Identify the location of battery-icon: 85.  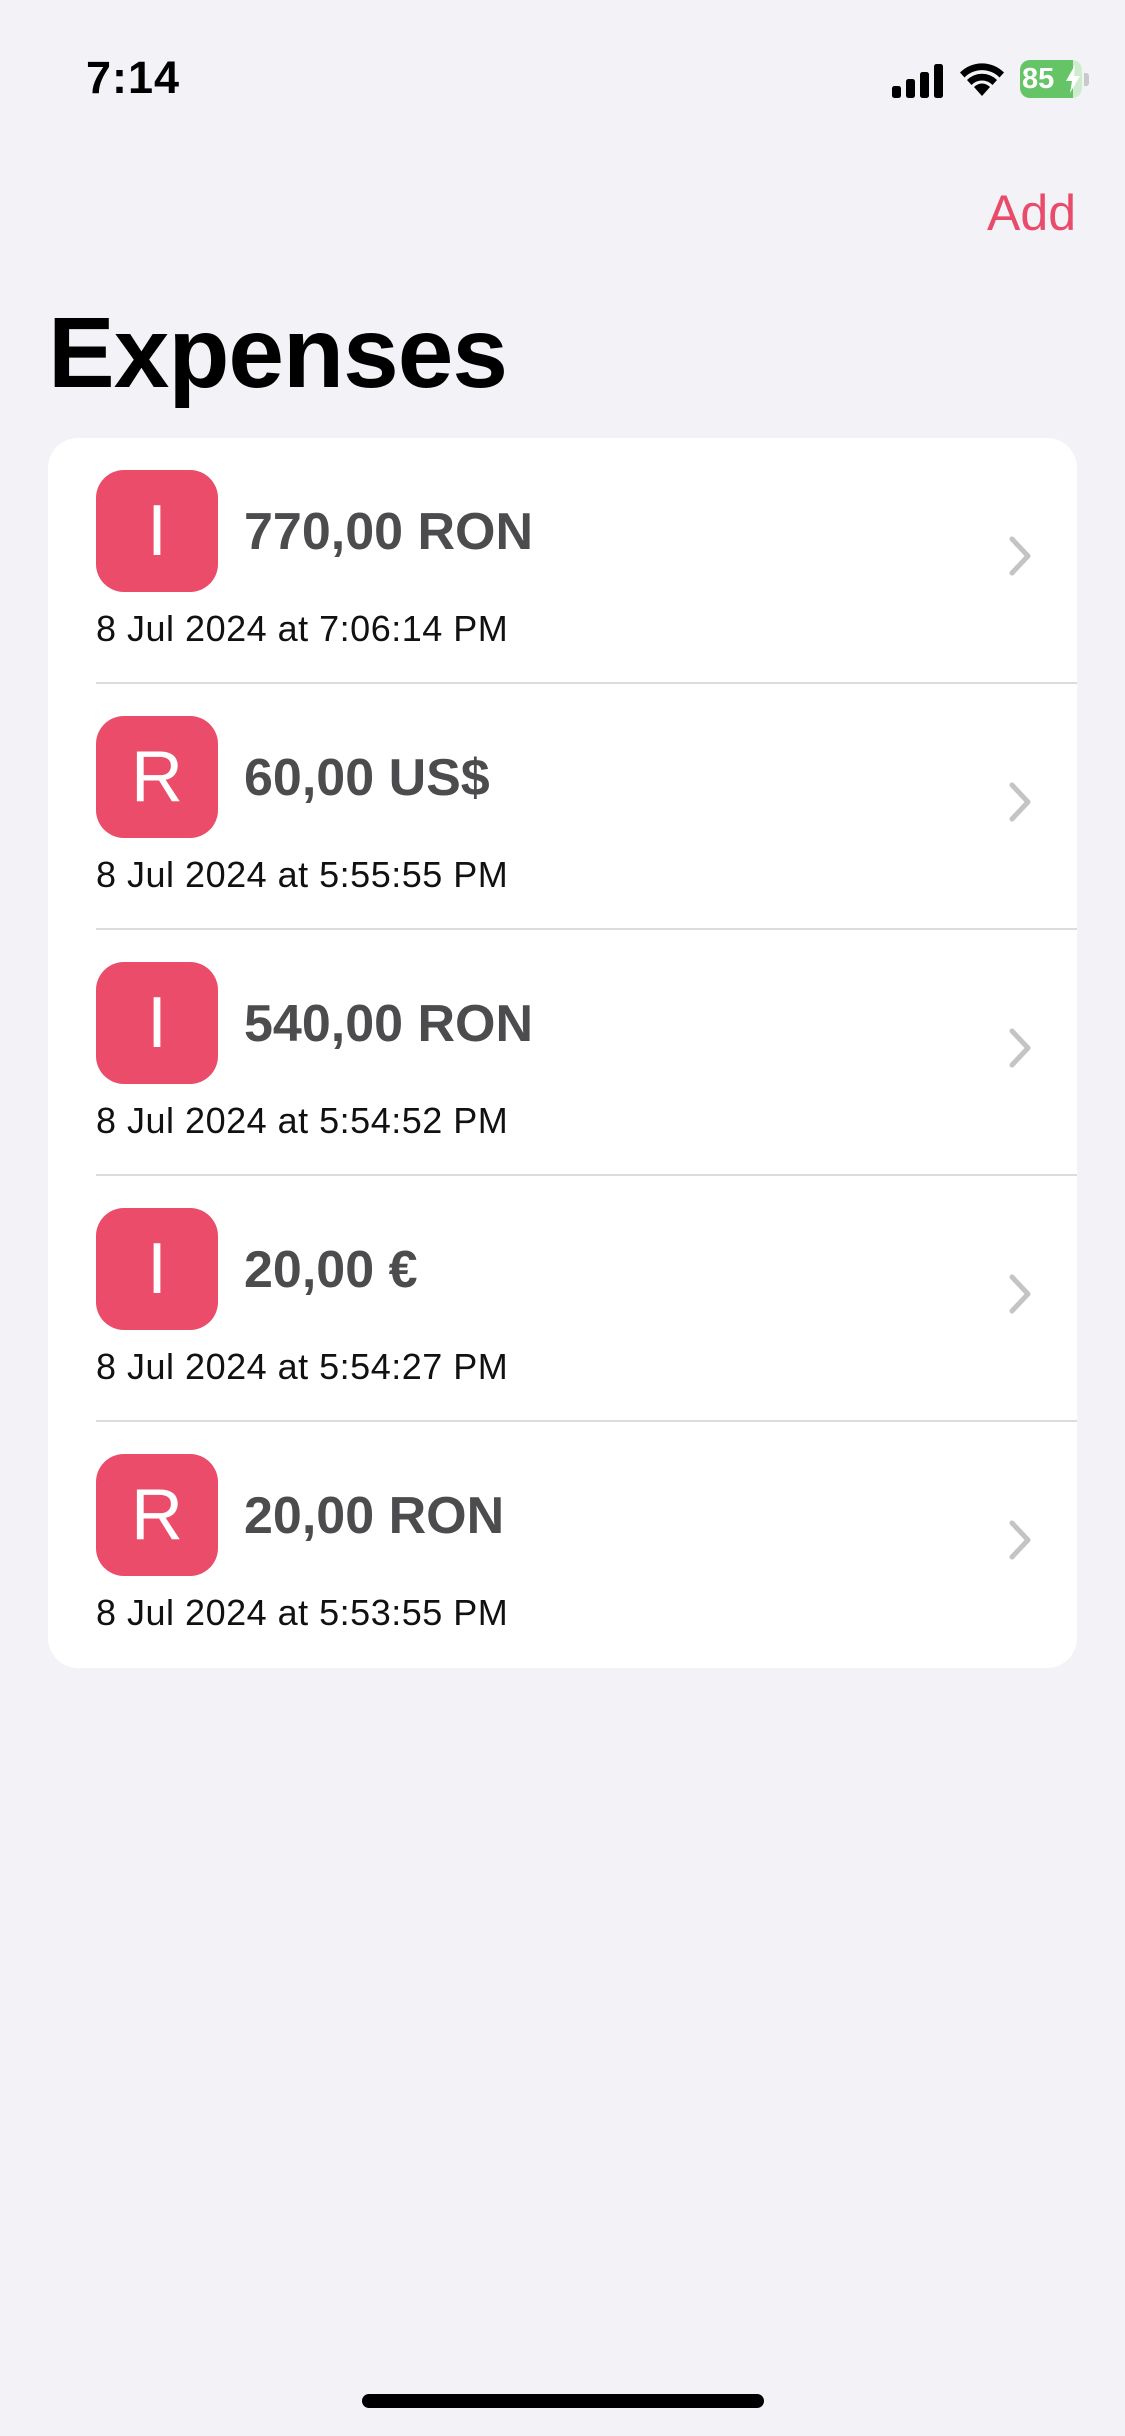
(1055, 79).